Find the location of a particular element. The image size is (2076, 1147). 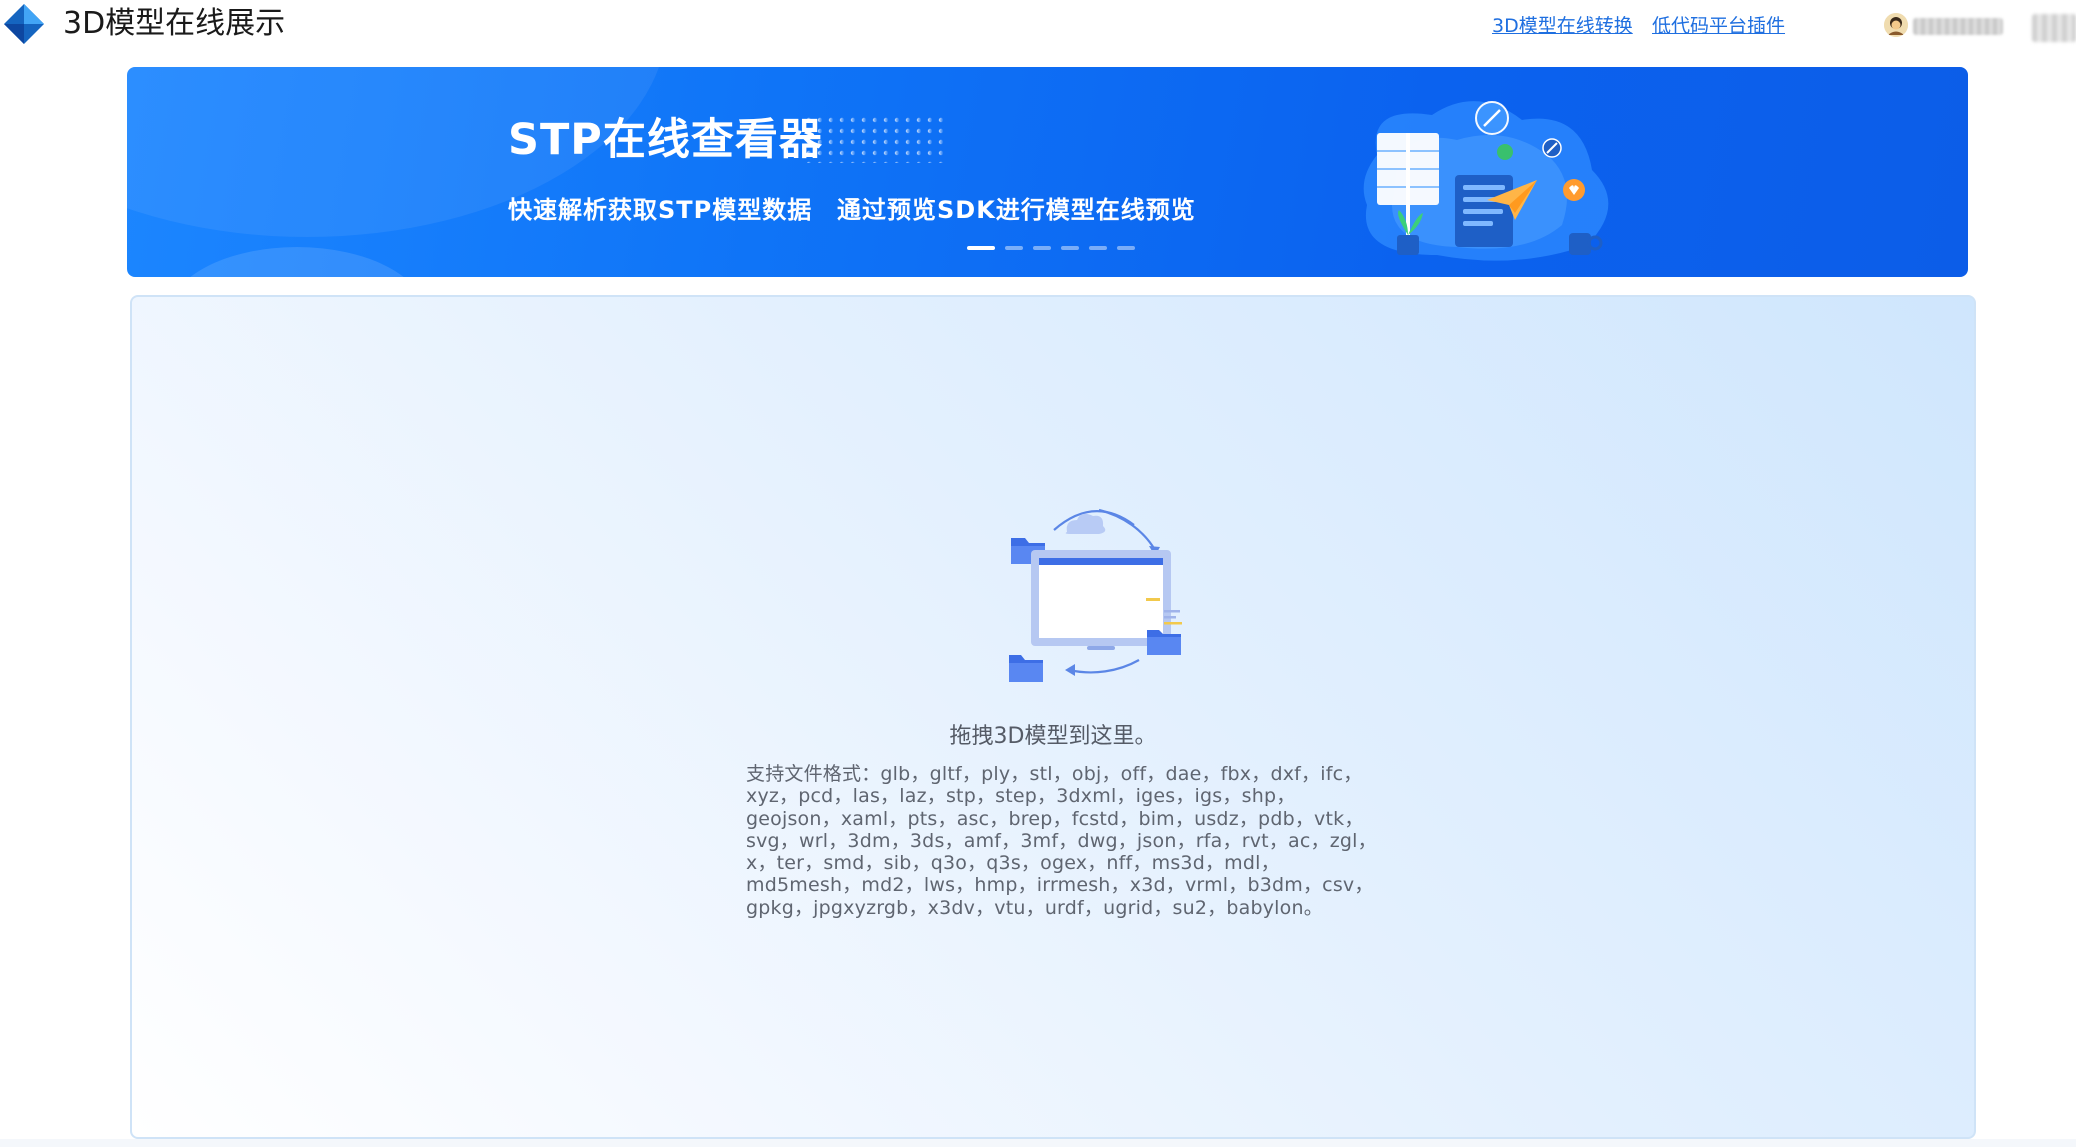

carousel-indicators is located at coordinates (1051, 249).